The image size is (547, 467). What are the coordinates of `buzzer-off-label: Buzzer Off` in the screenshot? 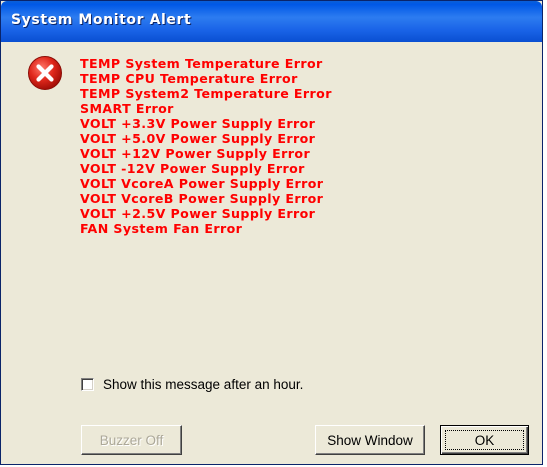 It's located at (131, 440).